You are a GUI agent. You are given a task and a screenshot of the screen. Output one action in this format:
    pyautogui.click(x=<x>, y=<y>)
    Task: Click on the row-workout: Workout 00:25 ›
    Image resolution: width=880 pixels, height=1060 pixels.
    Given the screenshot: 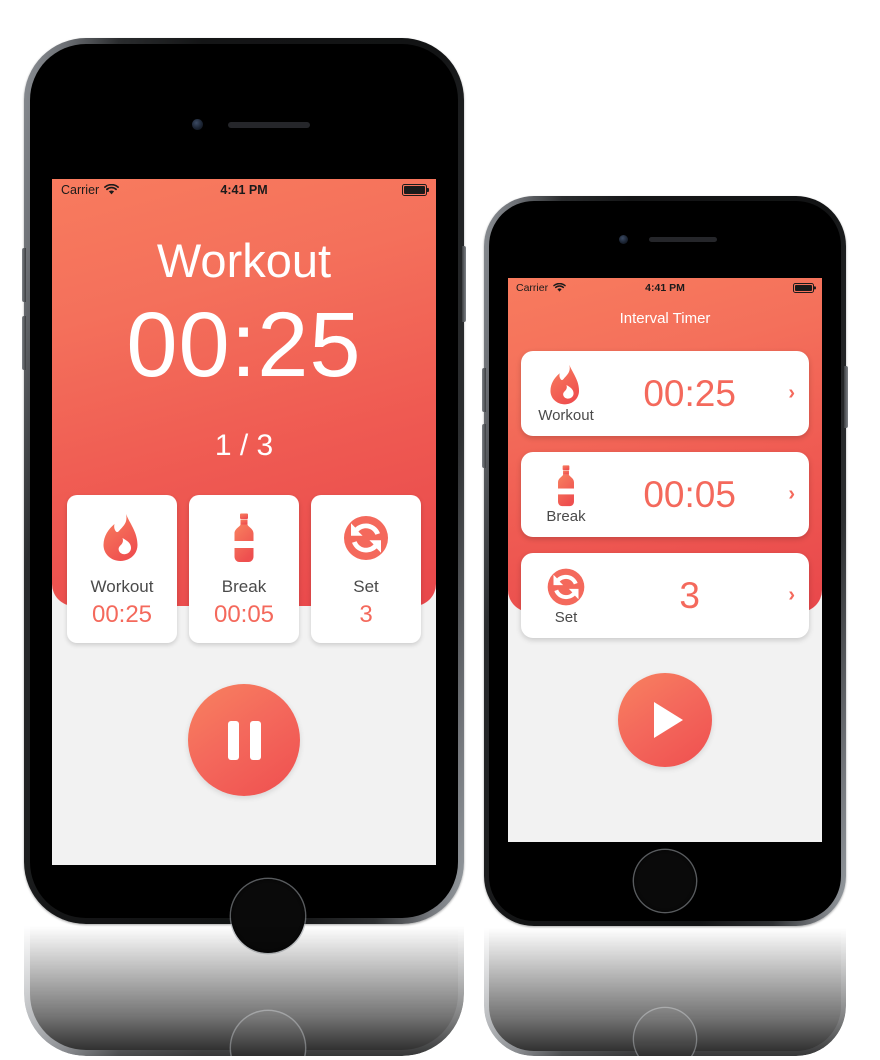 What is the action you would take?
    pyautogui.click(x=665, y=393)
    